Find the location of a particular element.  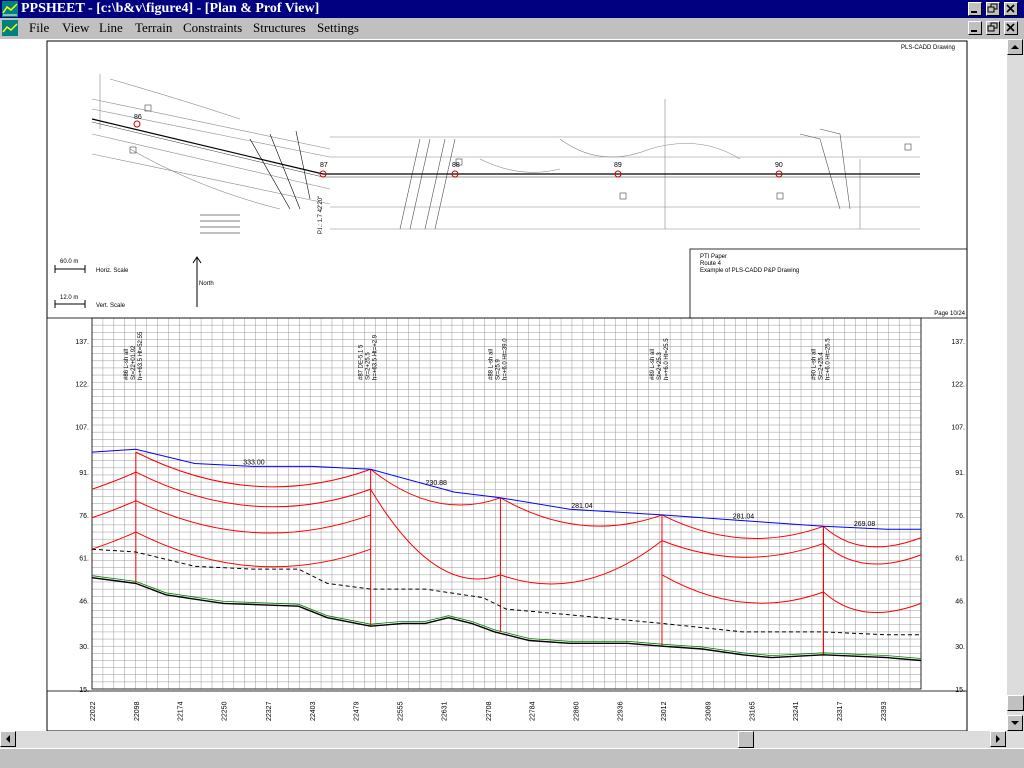

menu-structures: Structures is located at coordinates (279, 28).